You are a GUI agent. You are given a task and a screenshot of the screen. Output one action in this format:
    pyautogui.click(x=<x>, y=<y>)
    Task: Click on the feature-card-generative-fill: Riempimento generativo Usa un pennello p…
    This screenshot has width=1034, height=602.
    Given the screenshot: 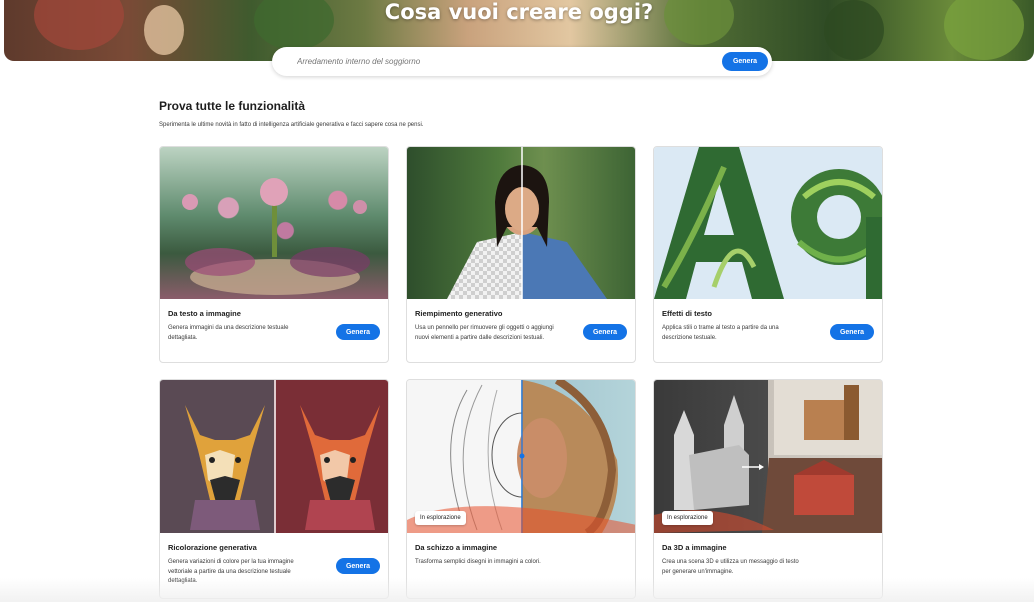 What is the action you would take?
    pyautogui.click(x=521, y=254)
    